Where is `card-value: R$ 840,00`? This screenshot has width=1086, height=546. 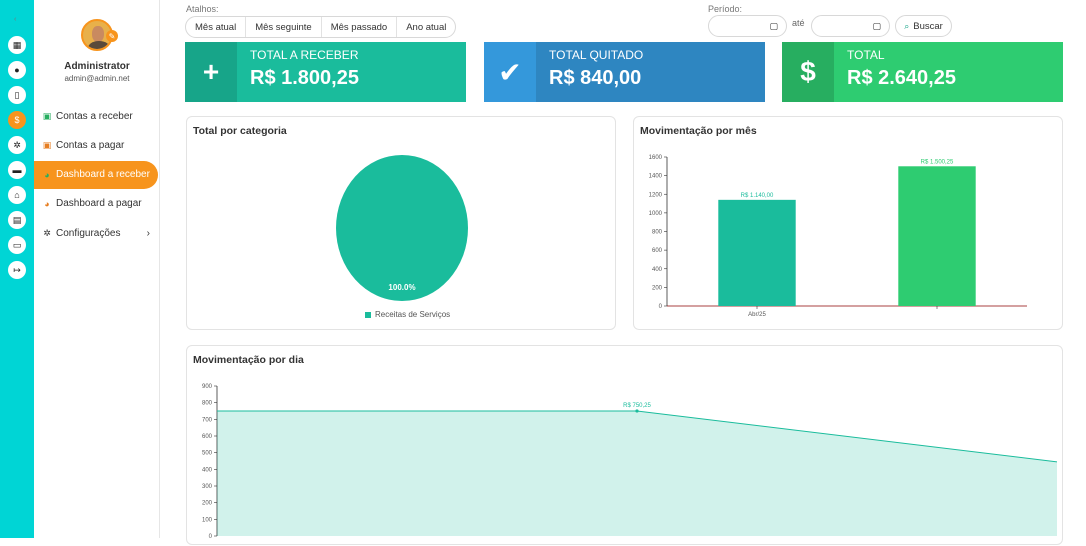
card-value: R$ 840,00 is located at coordinates (595, 78).